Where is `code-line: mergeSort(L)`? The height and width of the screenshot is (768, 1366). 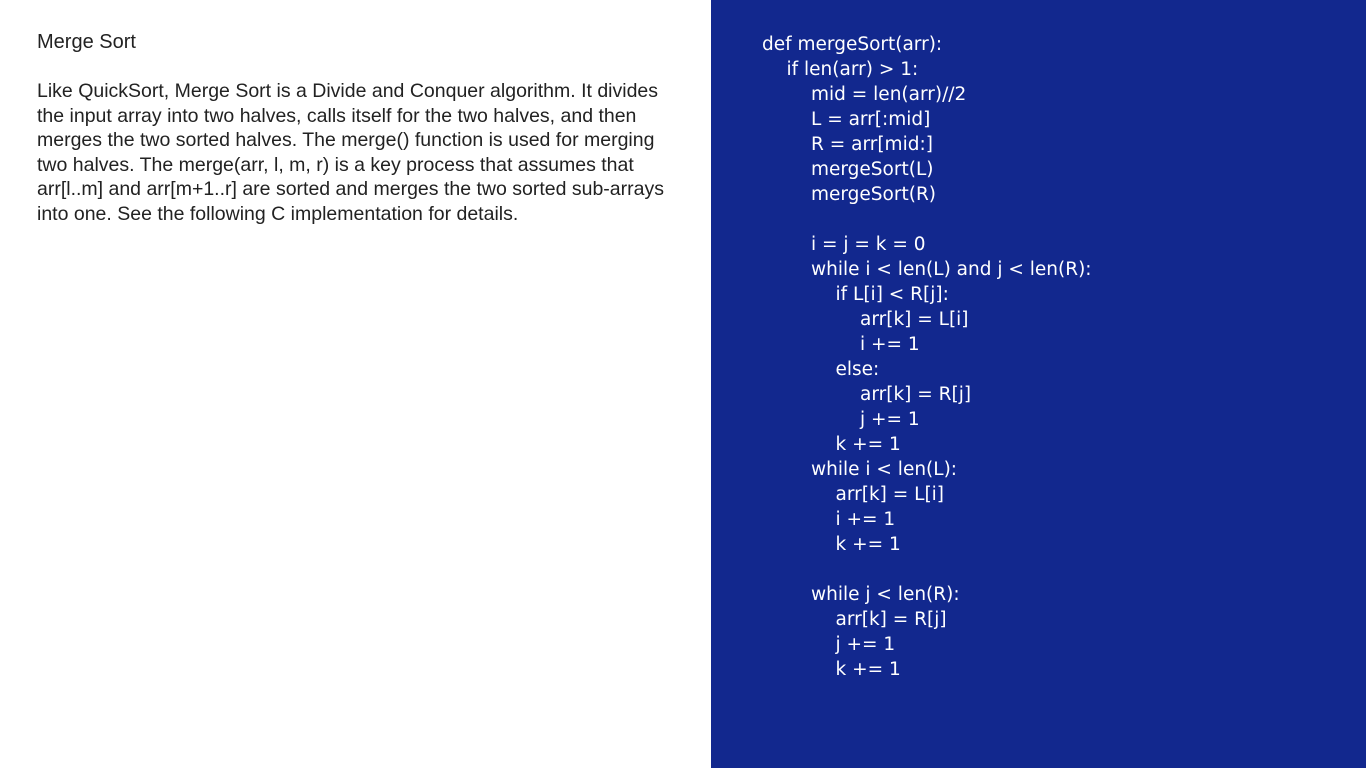 code-line: mergeSort(L) is located at coordinates (872, 169).